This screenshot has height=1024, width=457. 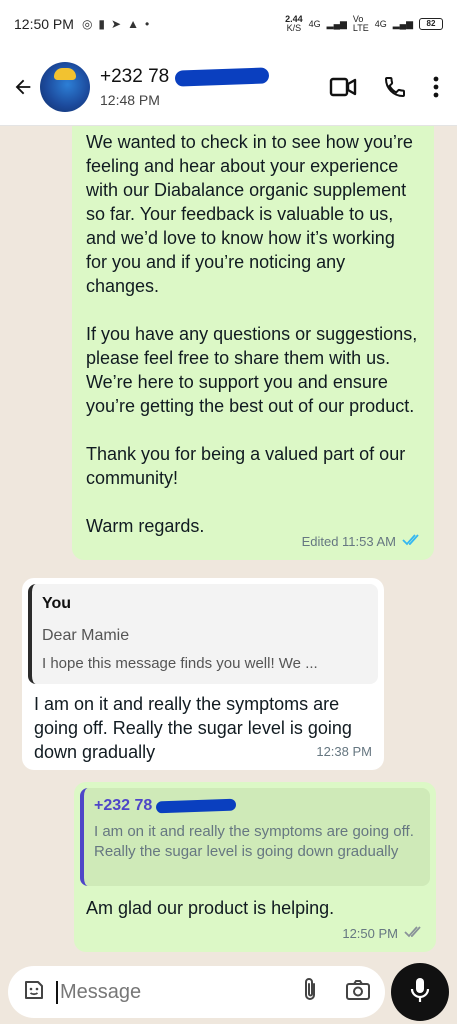 What do you see at coordinates (34, 992) in the screenshot?
I see `sticker-icon` at bounding box center [34, 992].